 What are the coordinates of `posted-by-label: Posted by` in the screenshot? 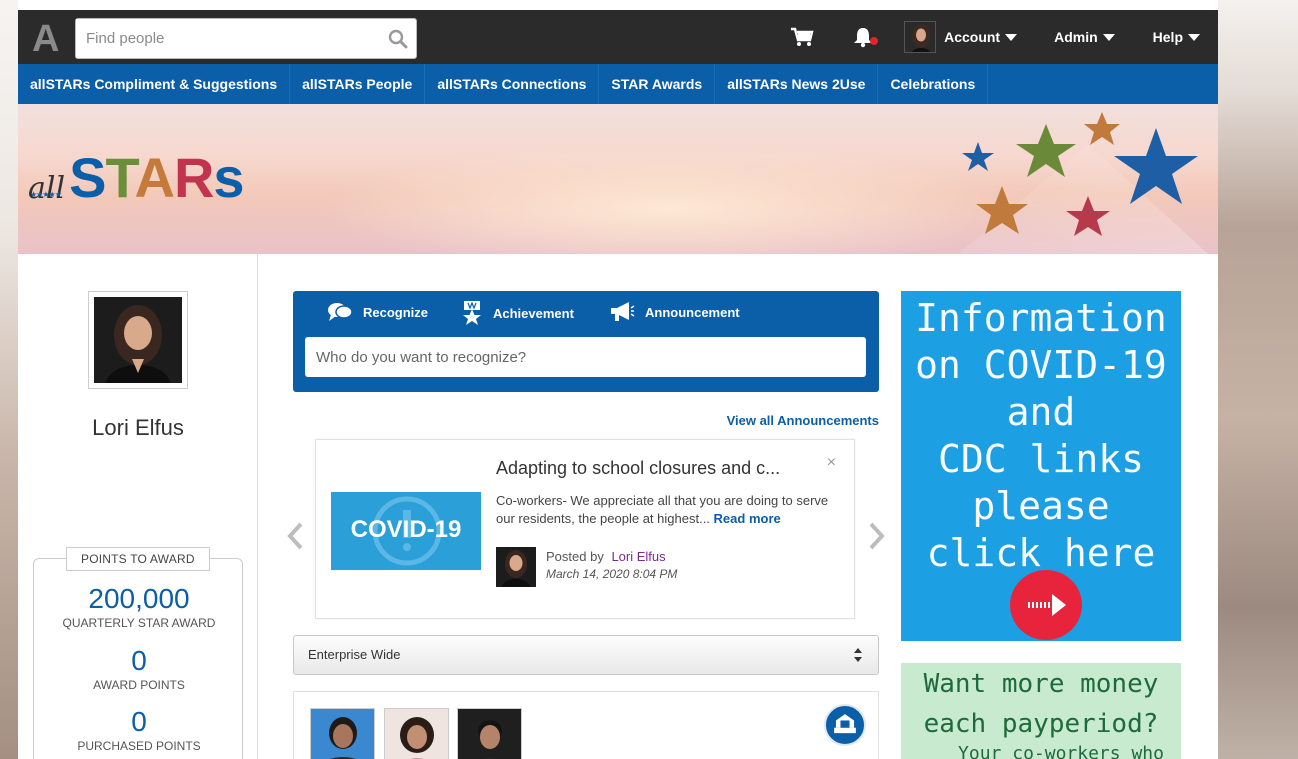 It's located at (575, 556).